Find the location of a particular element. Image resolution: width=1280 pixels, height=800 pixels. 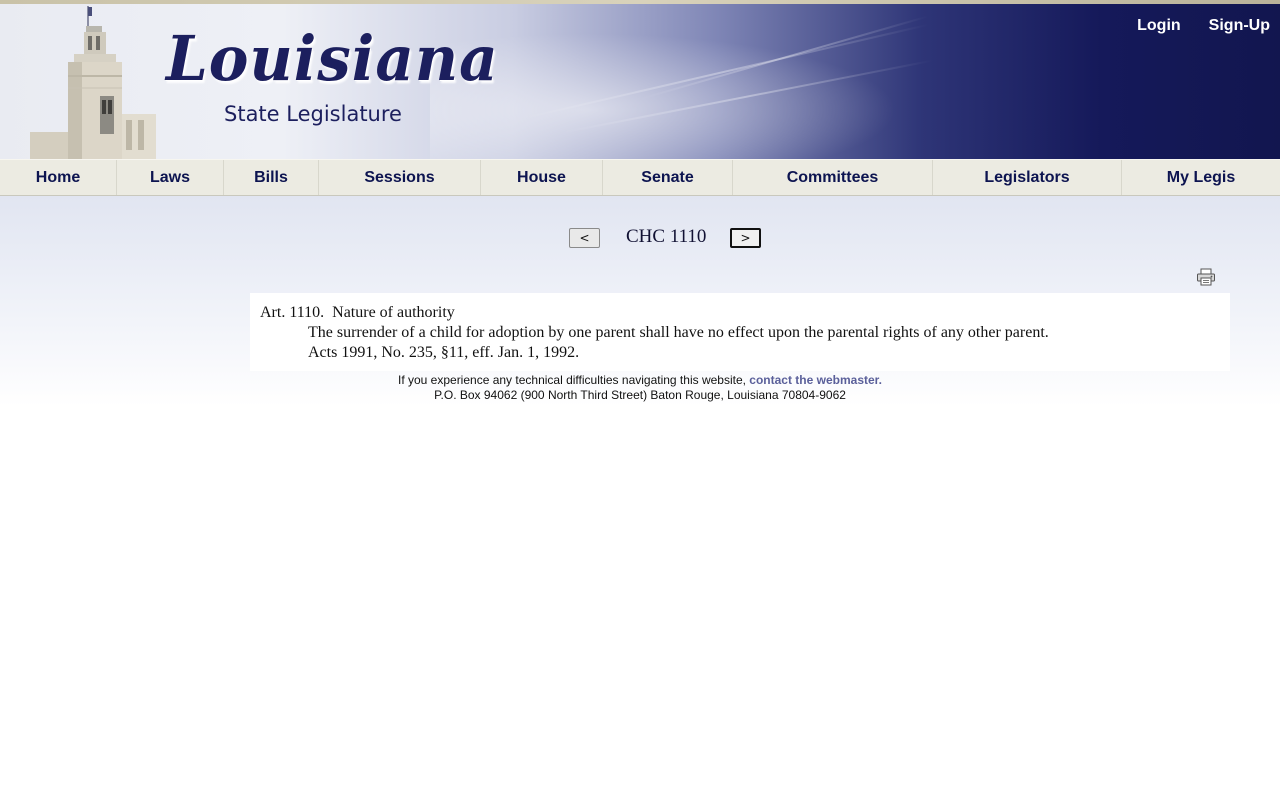

nav-item-house: House is located at coordinates (542, 177).